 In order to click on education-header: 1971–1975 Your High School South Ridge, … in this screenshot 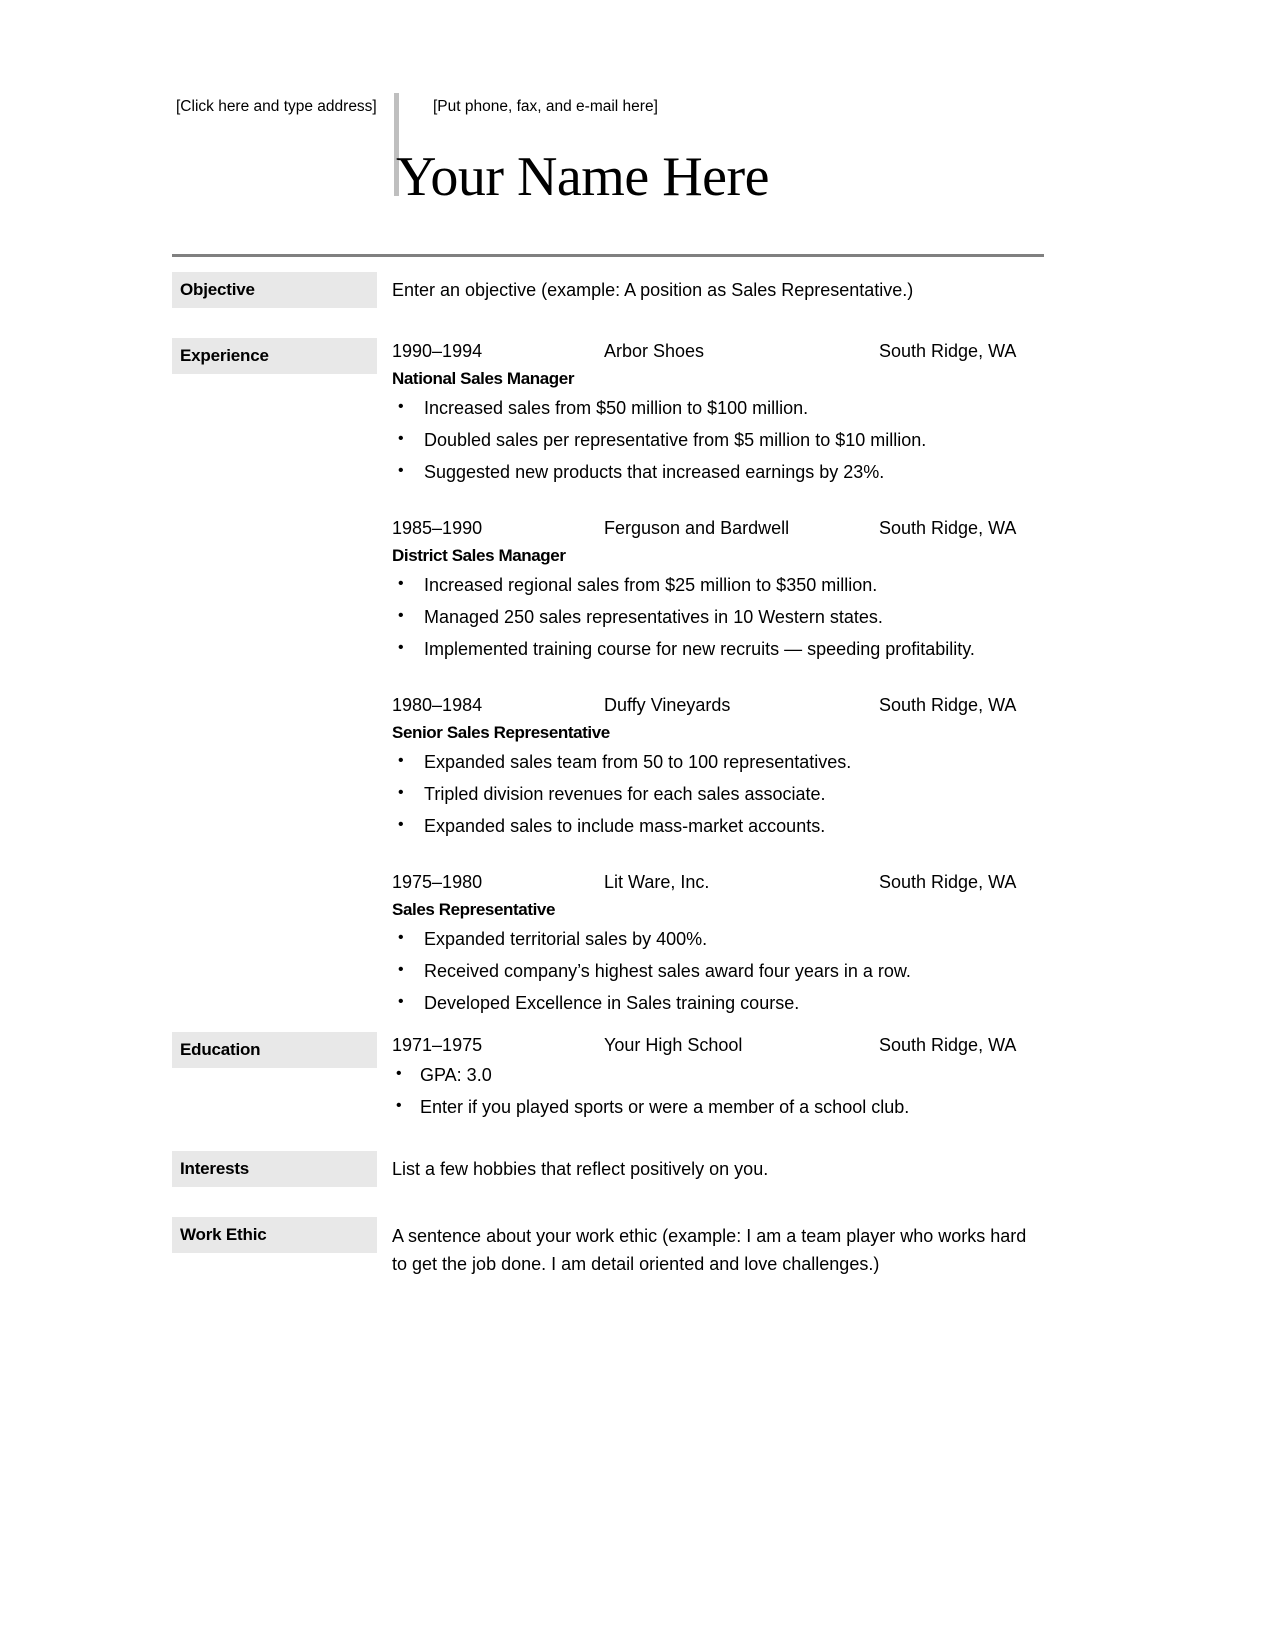, I will do `click(718, 1045)`.